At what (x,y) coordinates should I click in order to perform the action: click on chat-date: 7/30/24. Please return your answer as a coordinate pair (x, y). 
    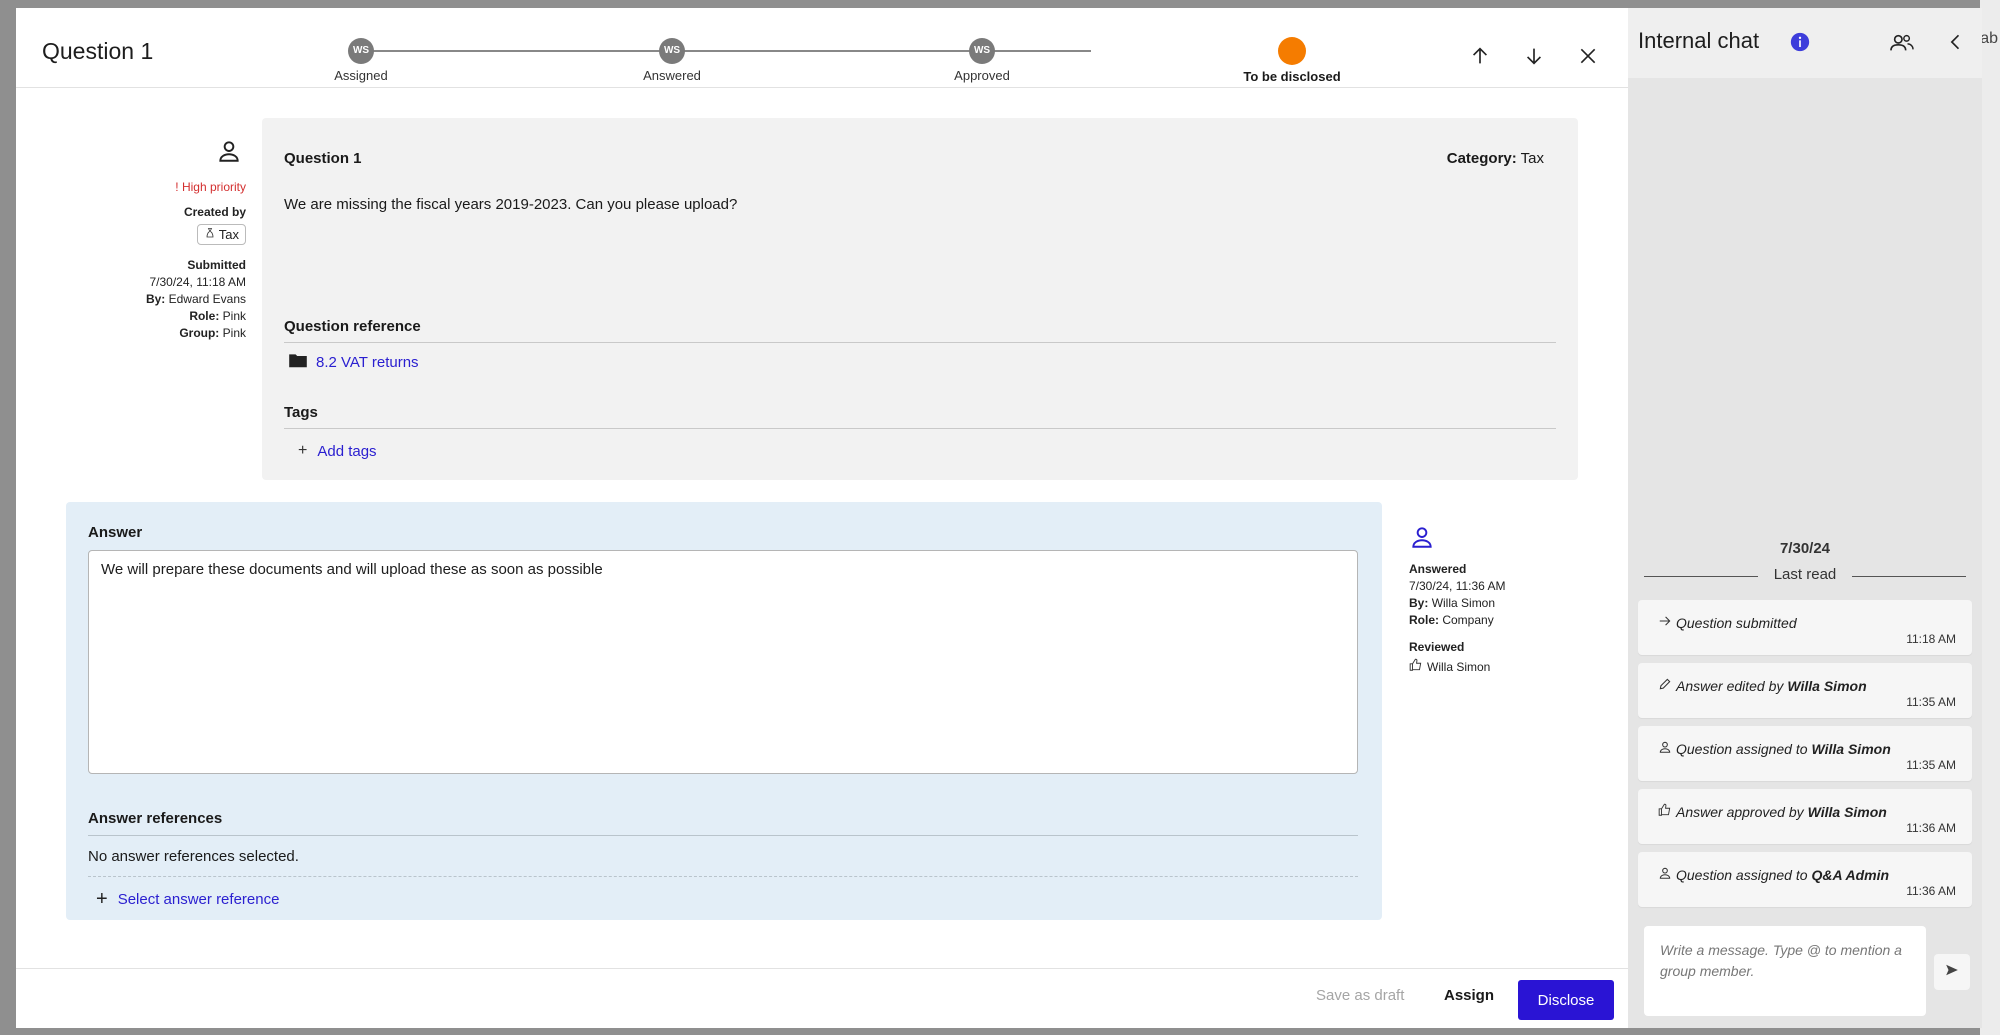
    Looking at the image, I should click on (1805, 548).